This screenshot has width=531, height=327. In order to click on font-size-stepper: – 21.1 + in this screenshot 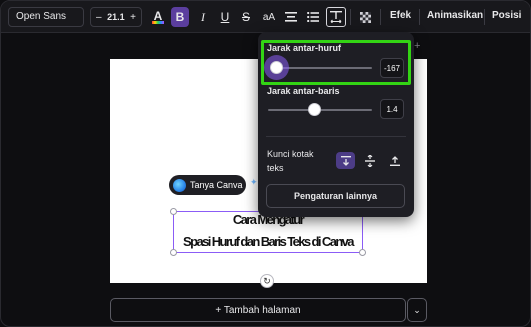, I will do `click(116, 17)`.